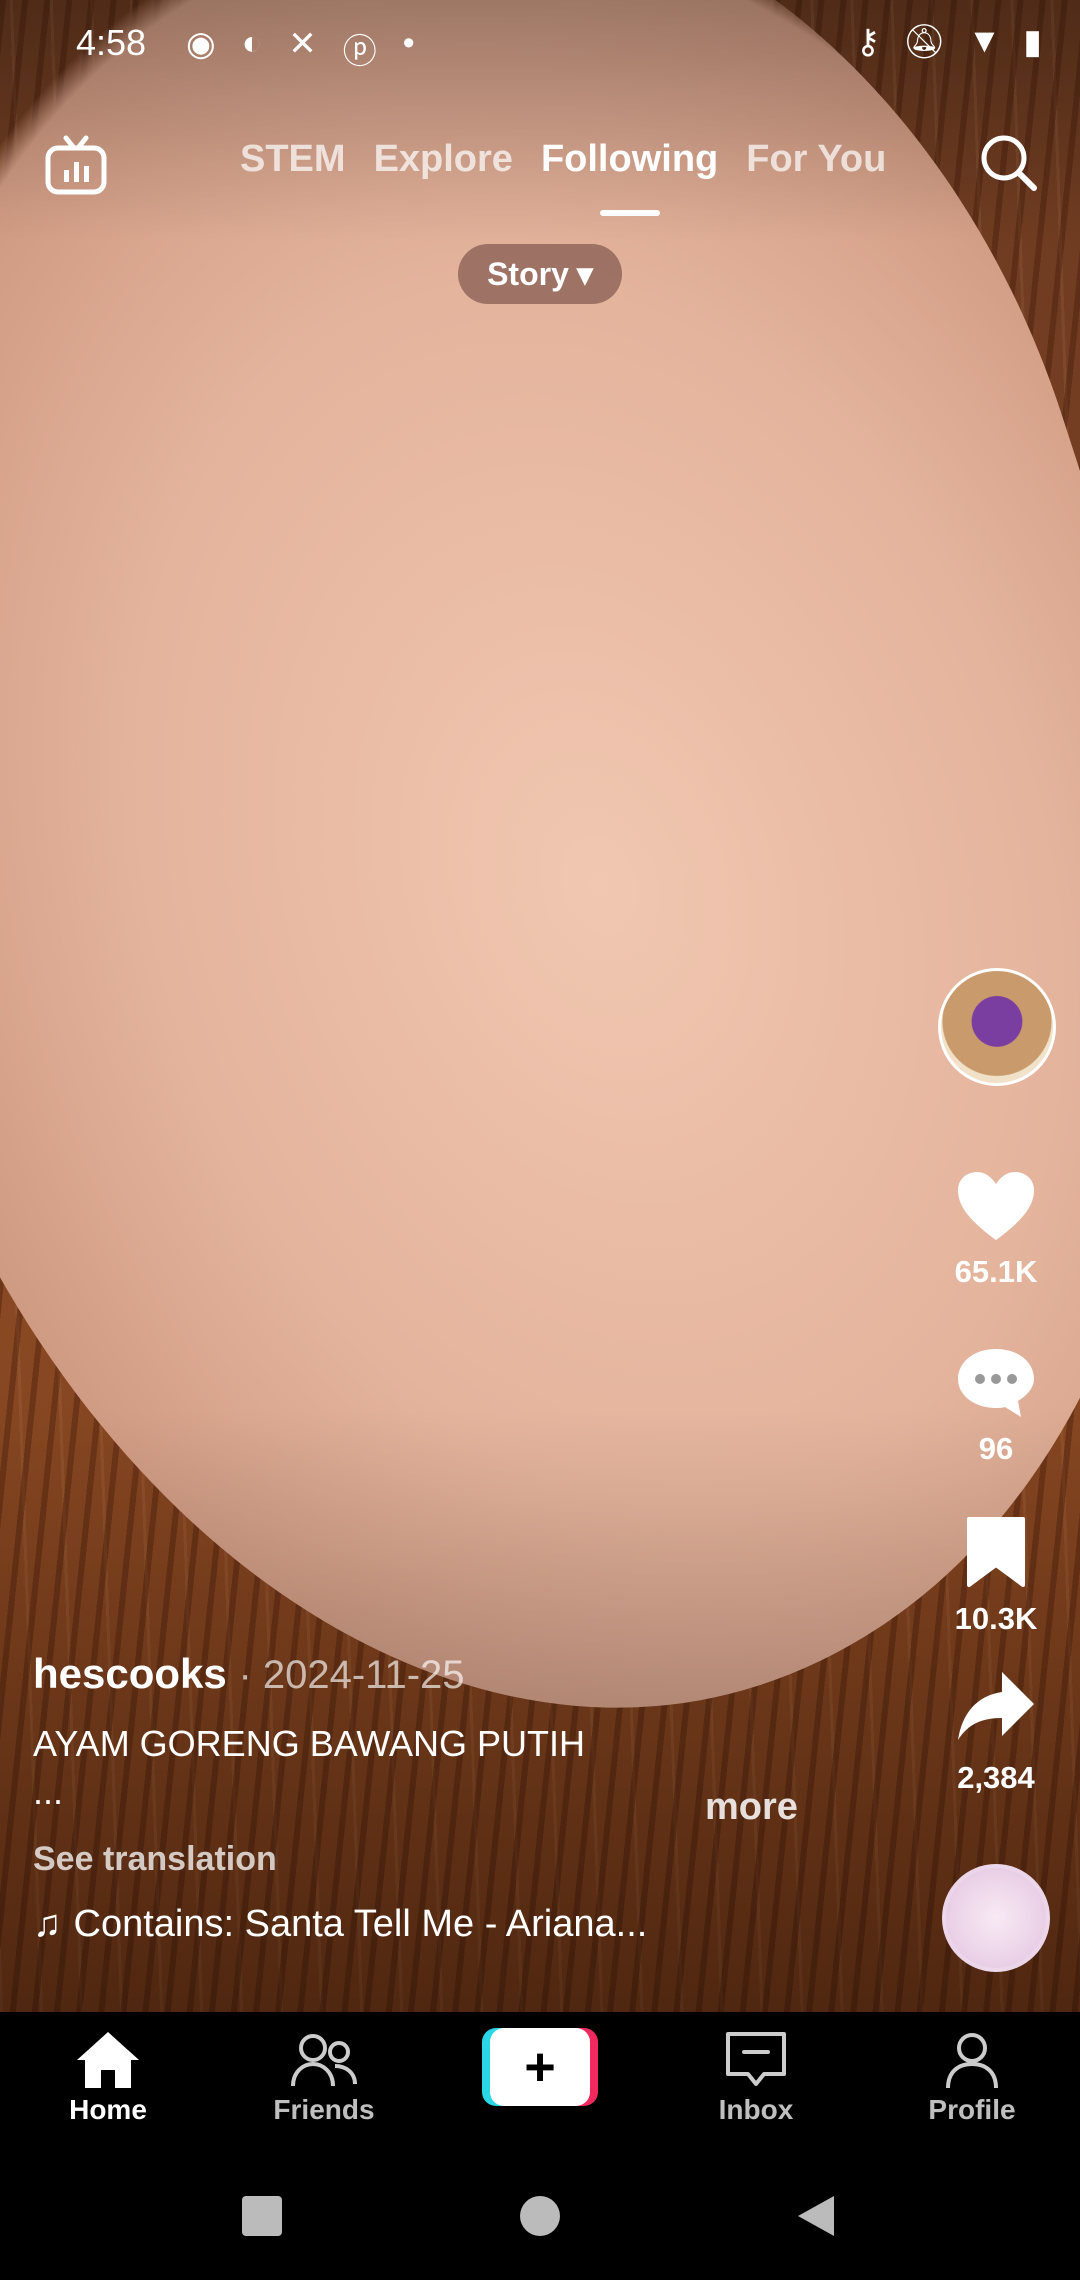  I want to click on creator-avatar, so click(997, 1027).